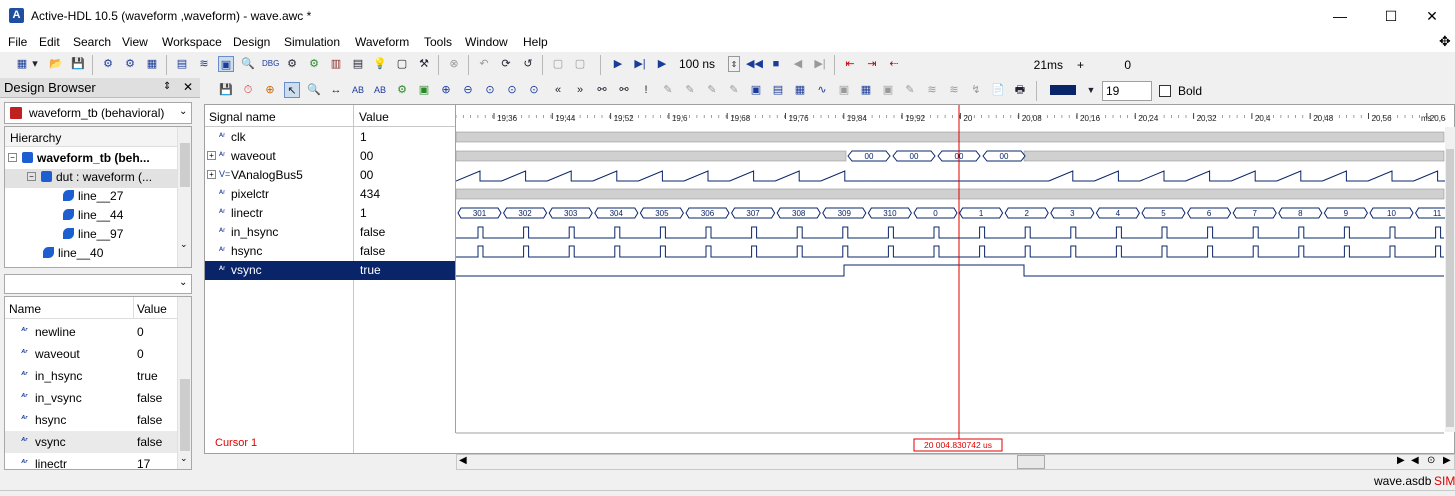 This screenshot has height=496, width=1455. I want to click on object-row: ᴬʳ linectr 17, so click(91, 461).